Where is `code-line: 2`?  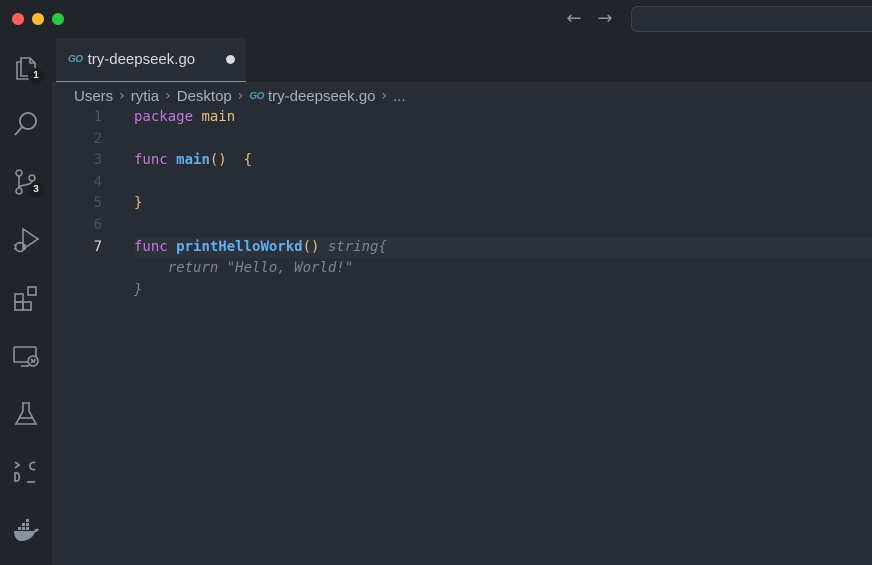
code-line: 2 is located at coordinates (462, 140).